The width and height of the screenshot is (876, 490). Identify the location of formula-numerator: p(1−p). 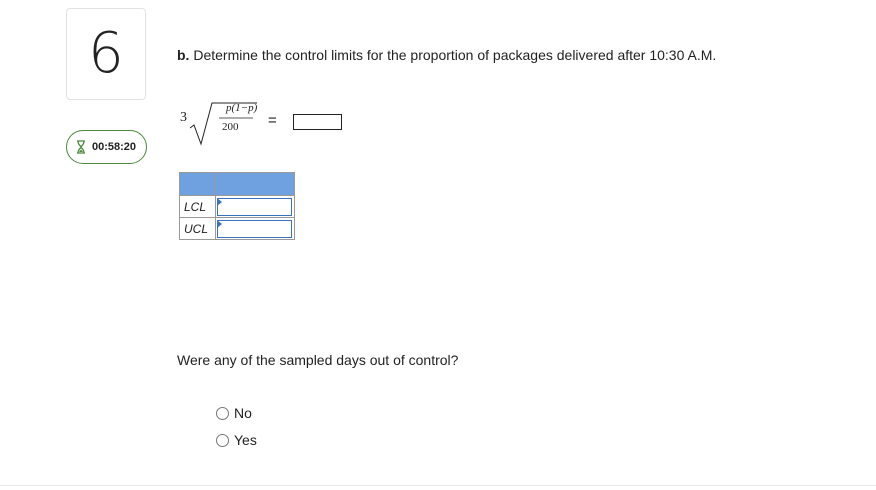
(242, 108).